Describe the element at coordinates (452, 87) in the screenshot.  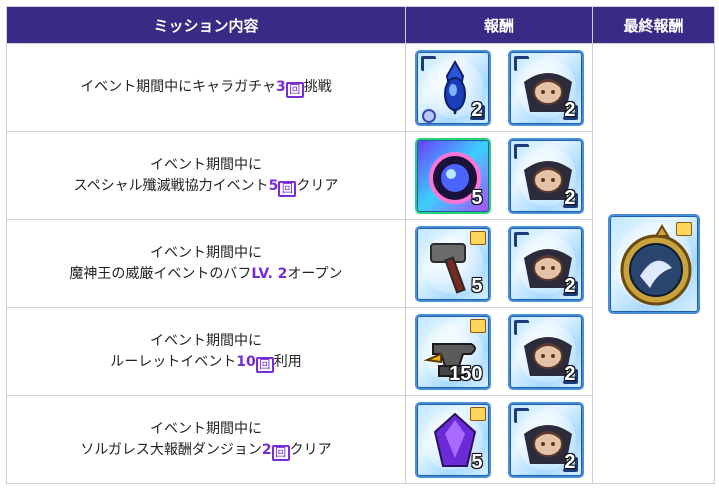
I see `blue-pendant-icon: 2` at that location.